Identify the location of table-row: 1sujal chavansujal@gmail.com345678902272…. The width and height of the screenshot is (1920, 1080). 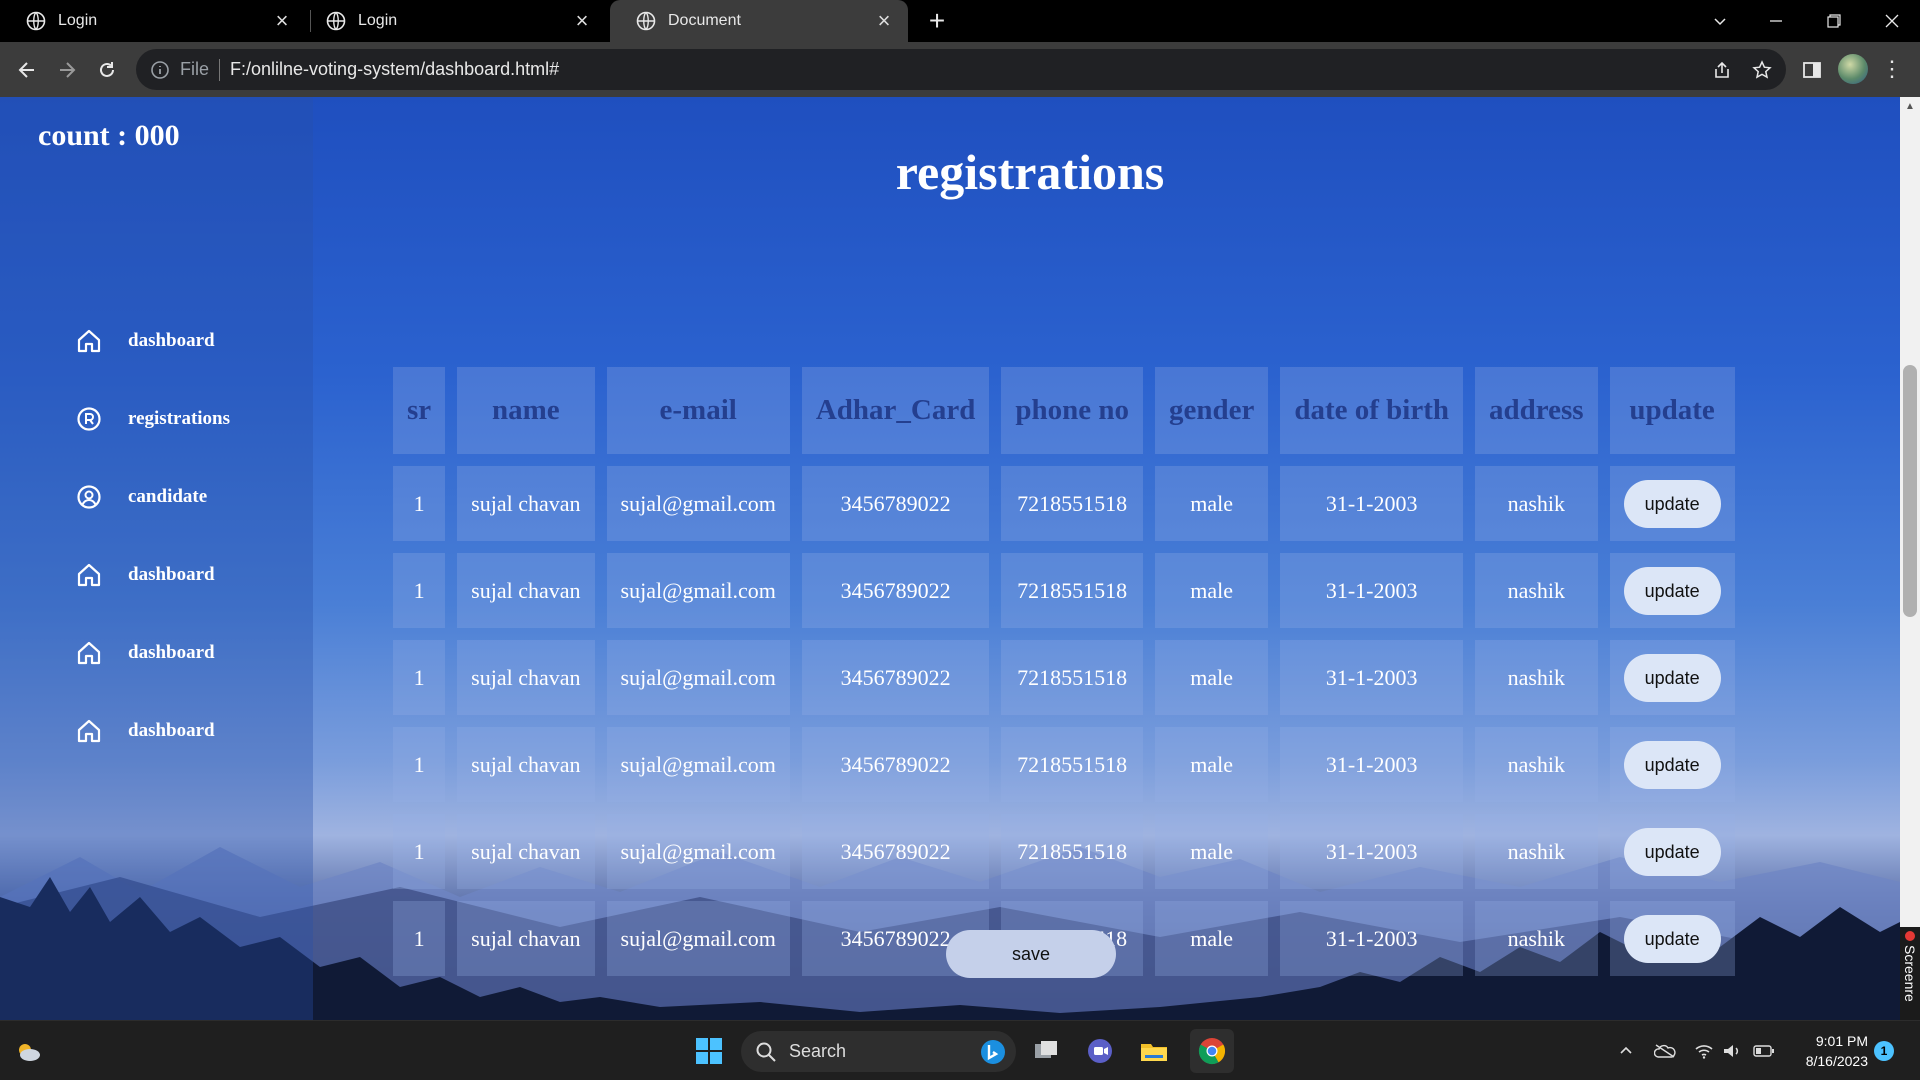
(1064, 677).